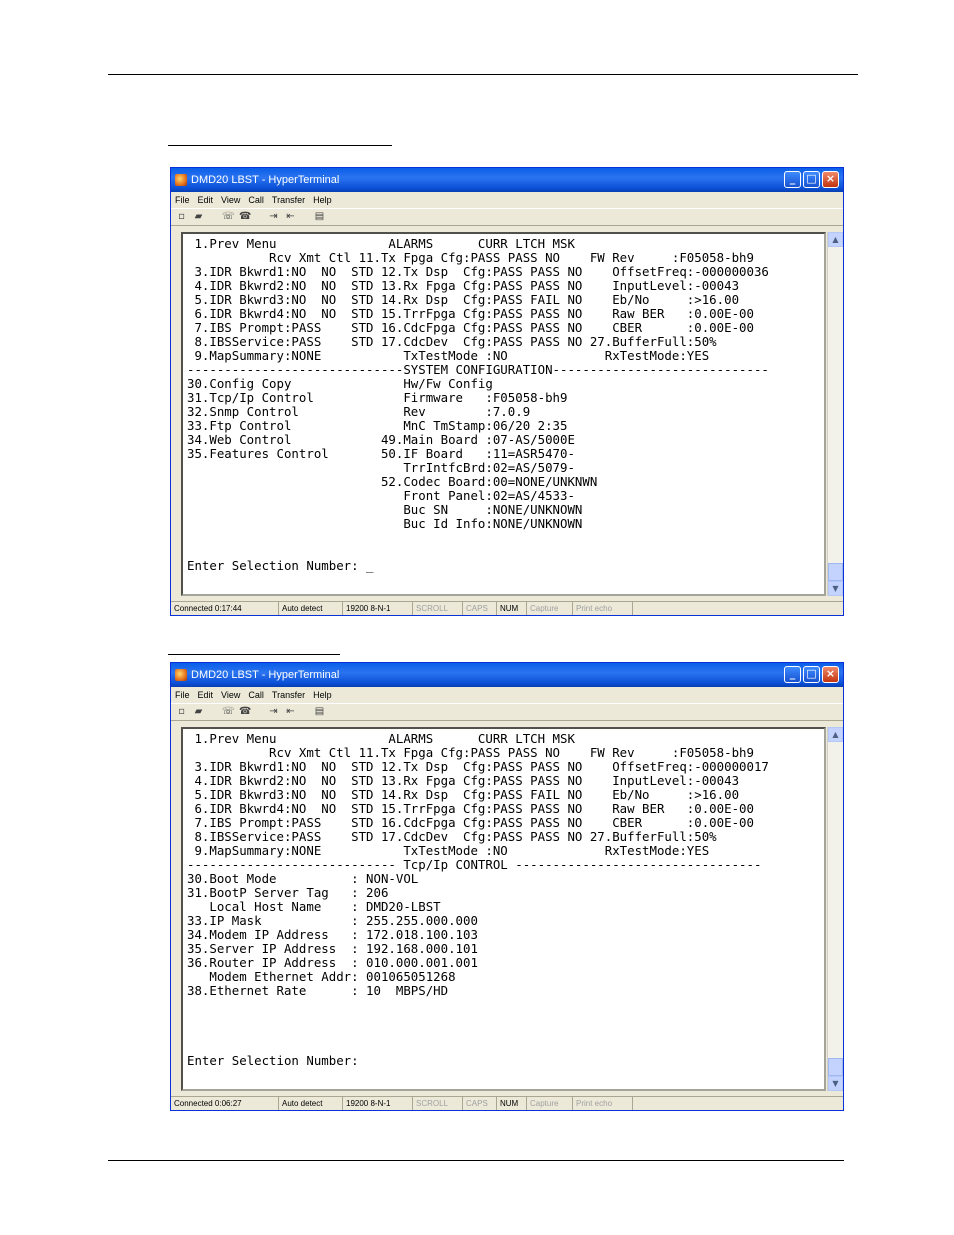 This screenshot has height=1235, width=954. I want to click on toolbar: ▫ ▰ ☏ ☎ ⇥ ⇤ ▤, so click(507, 712).